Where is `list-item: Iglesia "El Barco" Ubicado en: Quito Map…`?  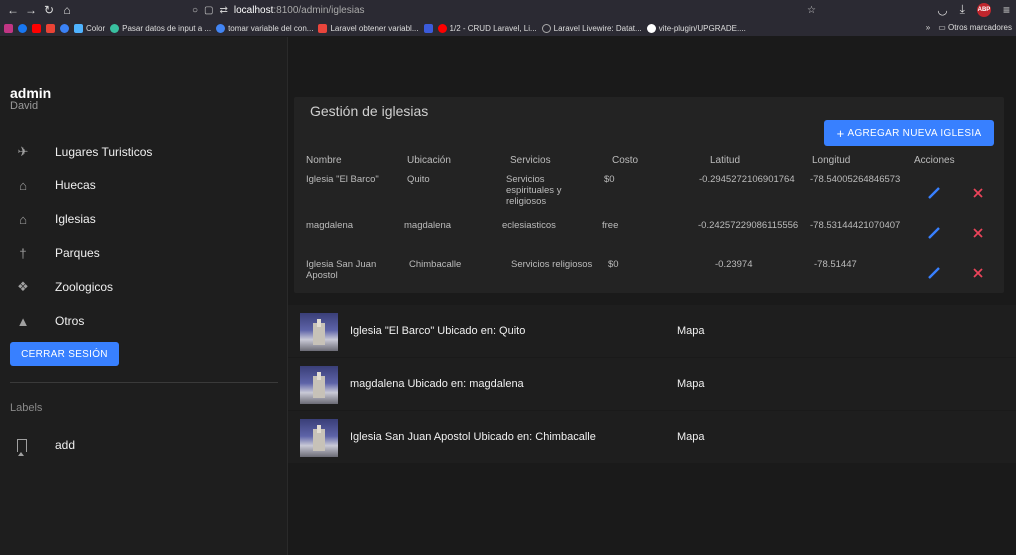 list-item: Iglesia "El Barco" Ubicado en: Quito Map… is located at coordinates (652, 331).